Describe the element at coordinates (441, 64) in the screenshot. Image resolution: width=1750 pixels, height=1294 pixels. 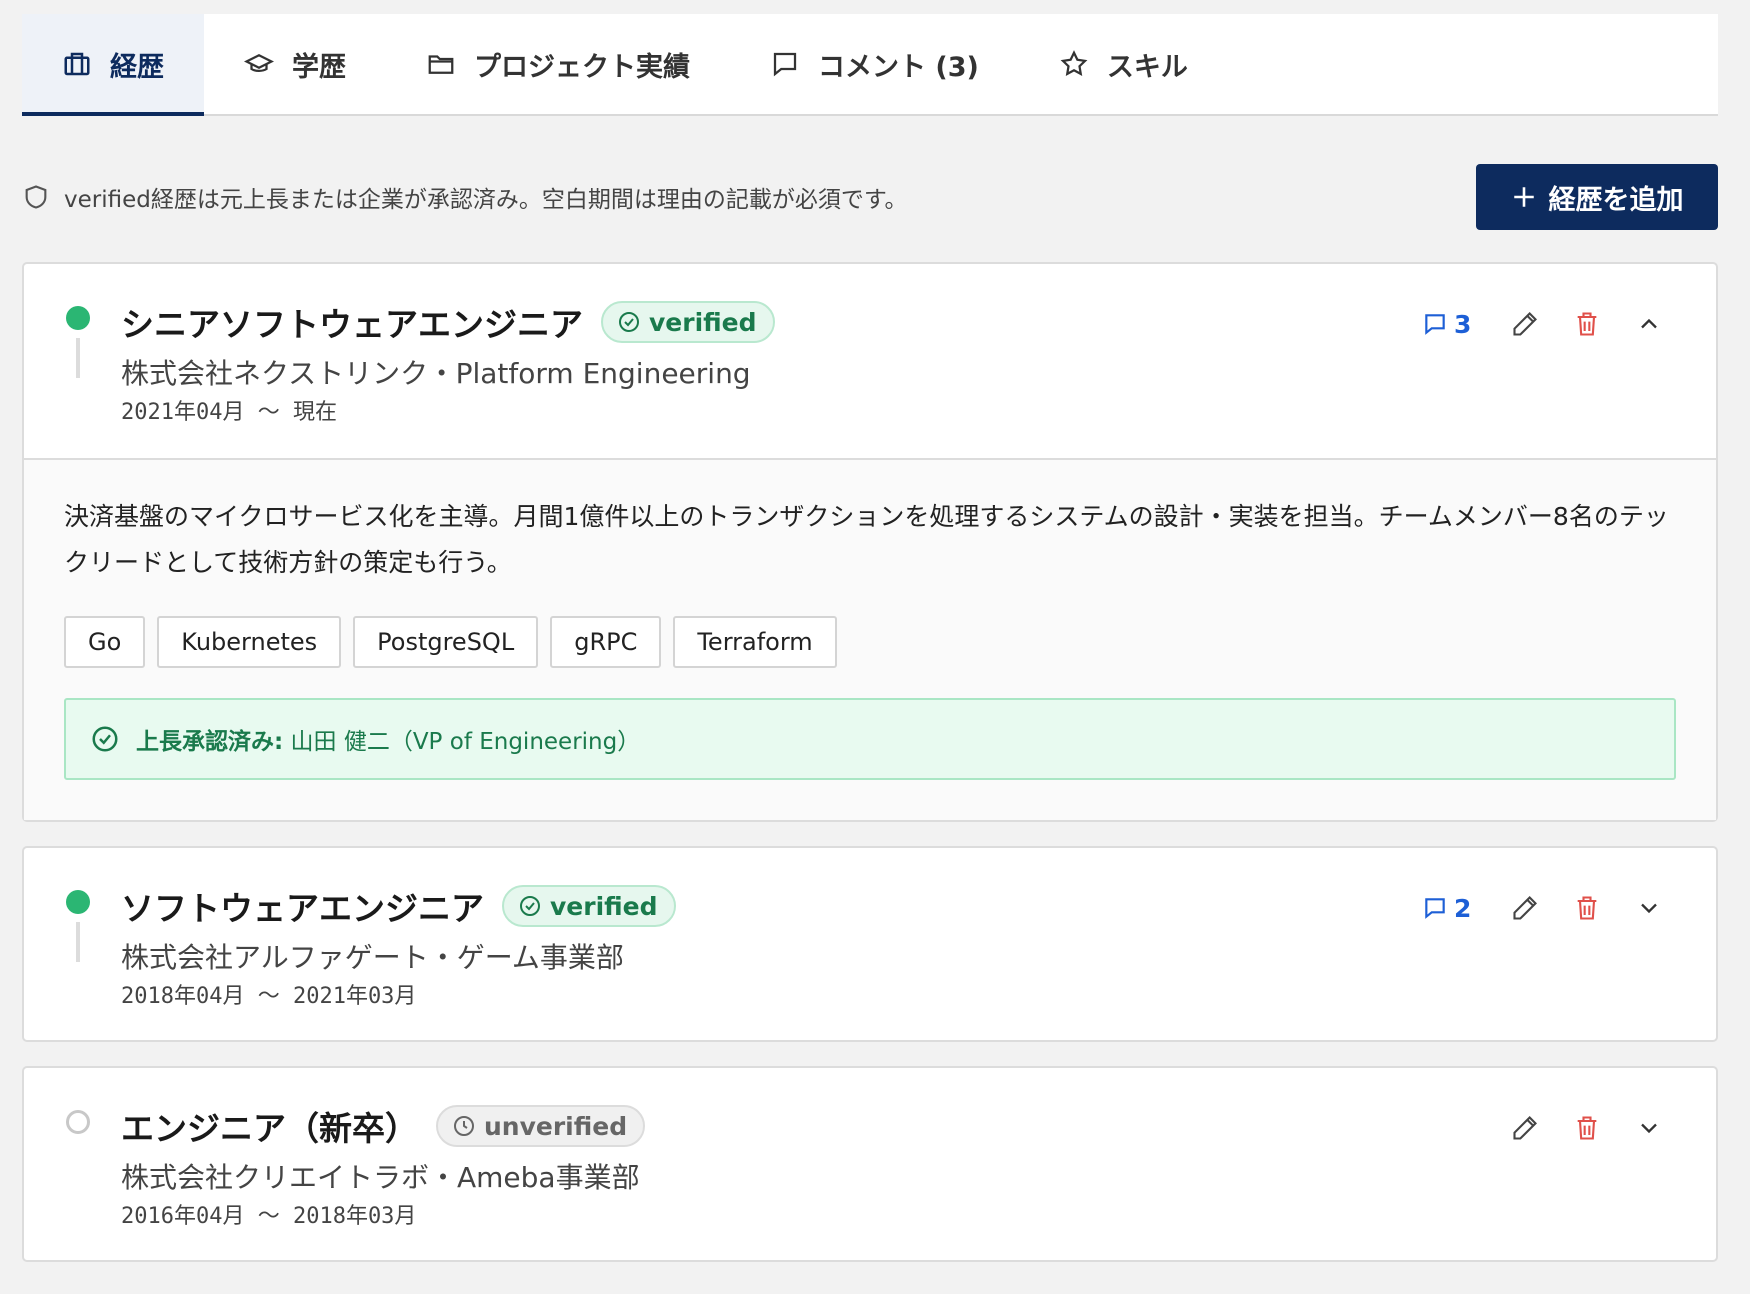
I see `folder-icon` at that location.